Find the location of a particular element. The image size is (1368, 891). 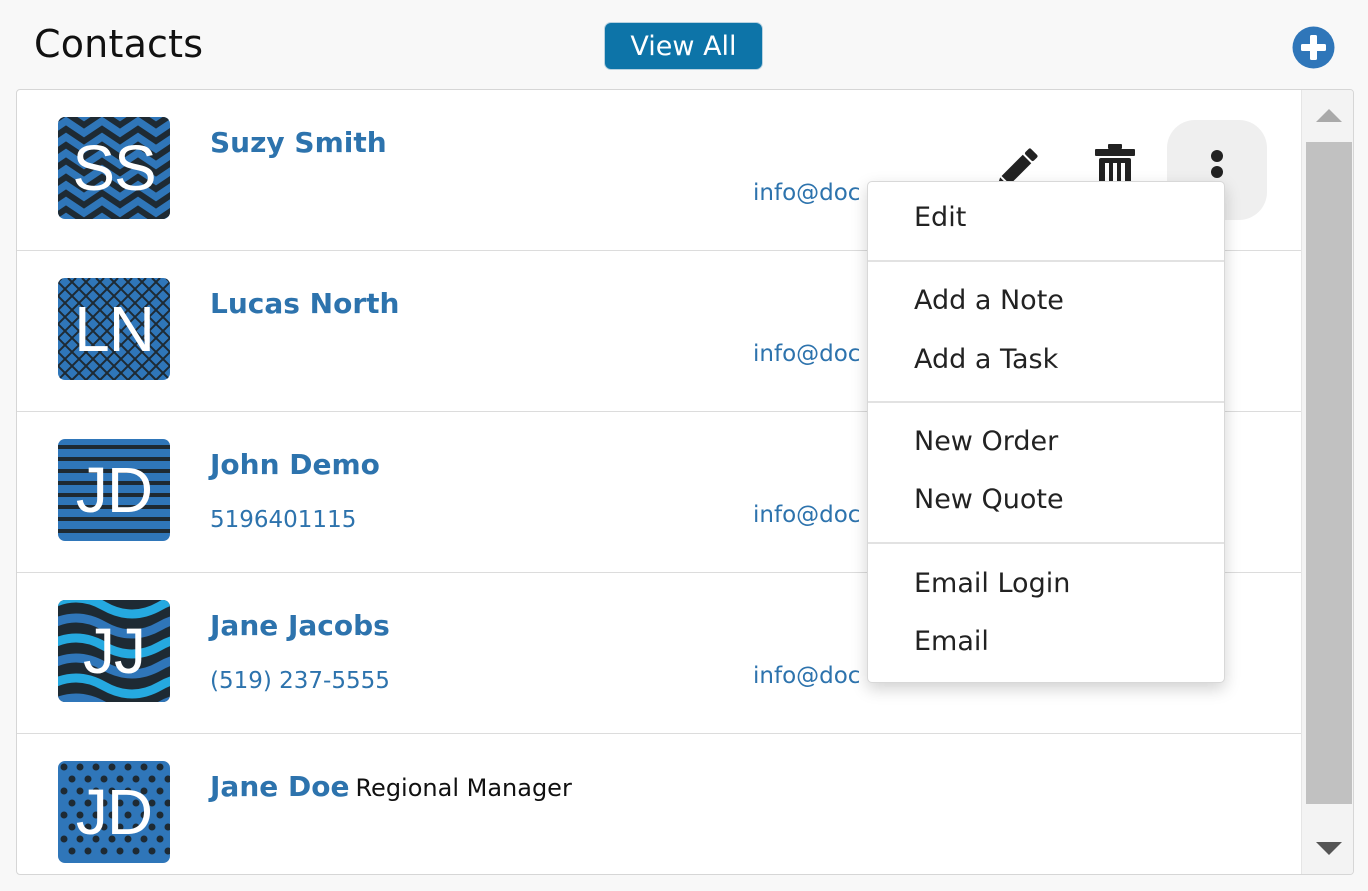

scrollbar-thumb is located at coordinates (1329, 473).